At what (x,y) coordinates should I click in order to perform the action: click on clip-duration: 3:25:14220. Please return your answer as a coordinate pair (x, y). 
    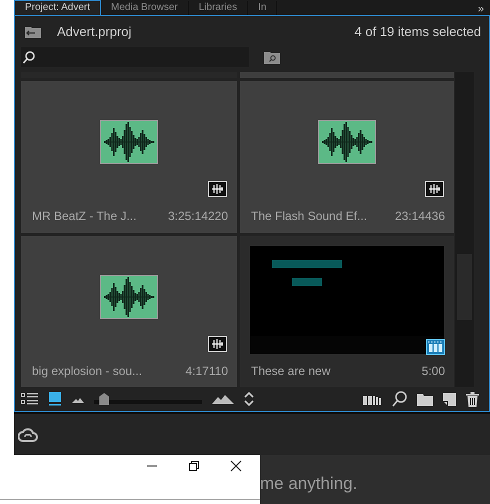
    Looking at the image, I should click on (198, 216).